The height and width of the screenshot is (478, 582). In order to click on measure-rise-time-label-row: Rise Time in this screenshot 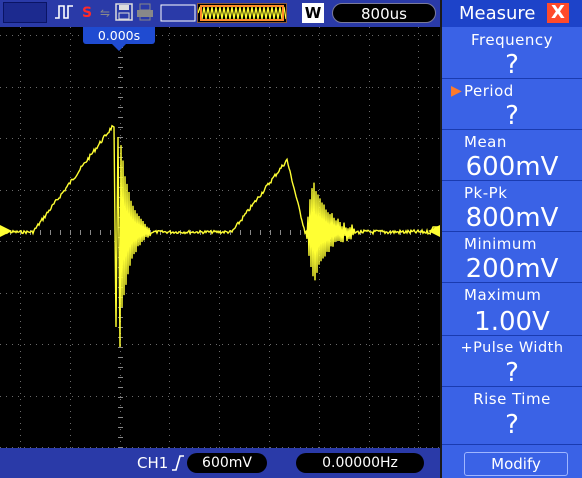, I will do `click(512, 399)`.